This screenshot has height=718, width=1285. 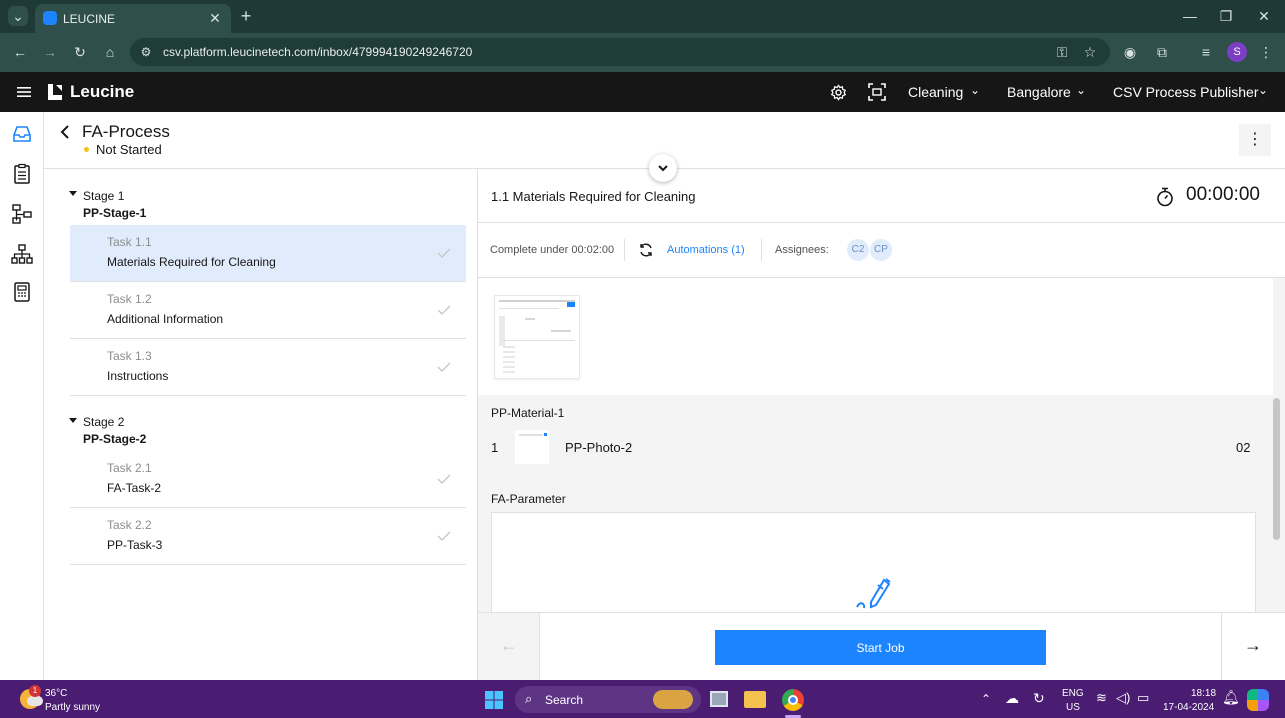 I want to click on refresh-automation-icon, so click(x=646, y=250).